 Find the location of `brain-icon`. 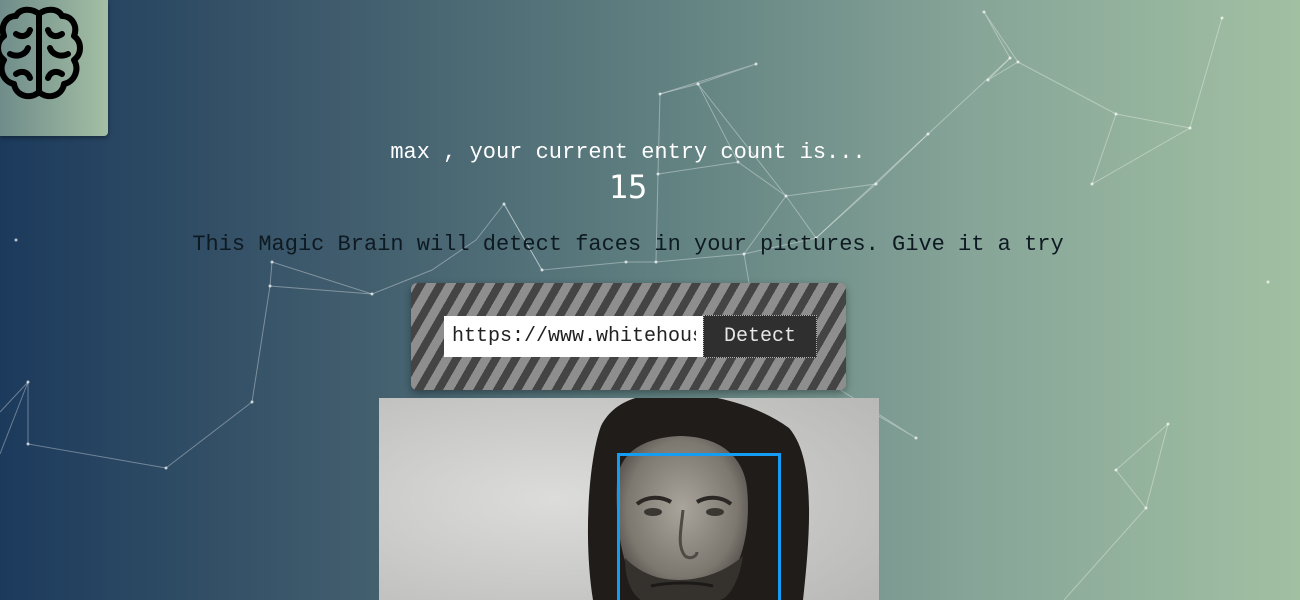

brain-icon is located at coordinates (41, 53).